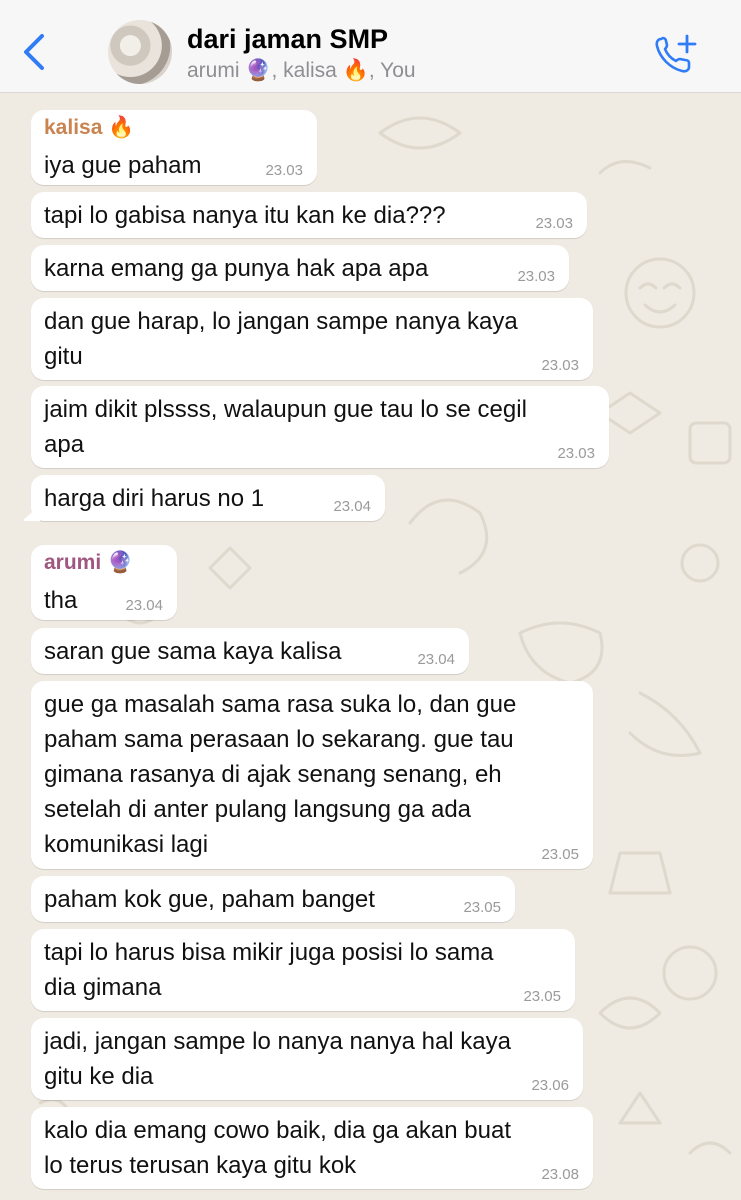 The width and height of the screenshot is (741, 1200). I want to click on message-timestamp: 23.06, so click(550, 1085).